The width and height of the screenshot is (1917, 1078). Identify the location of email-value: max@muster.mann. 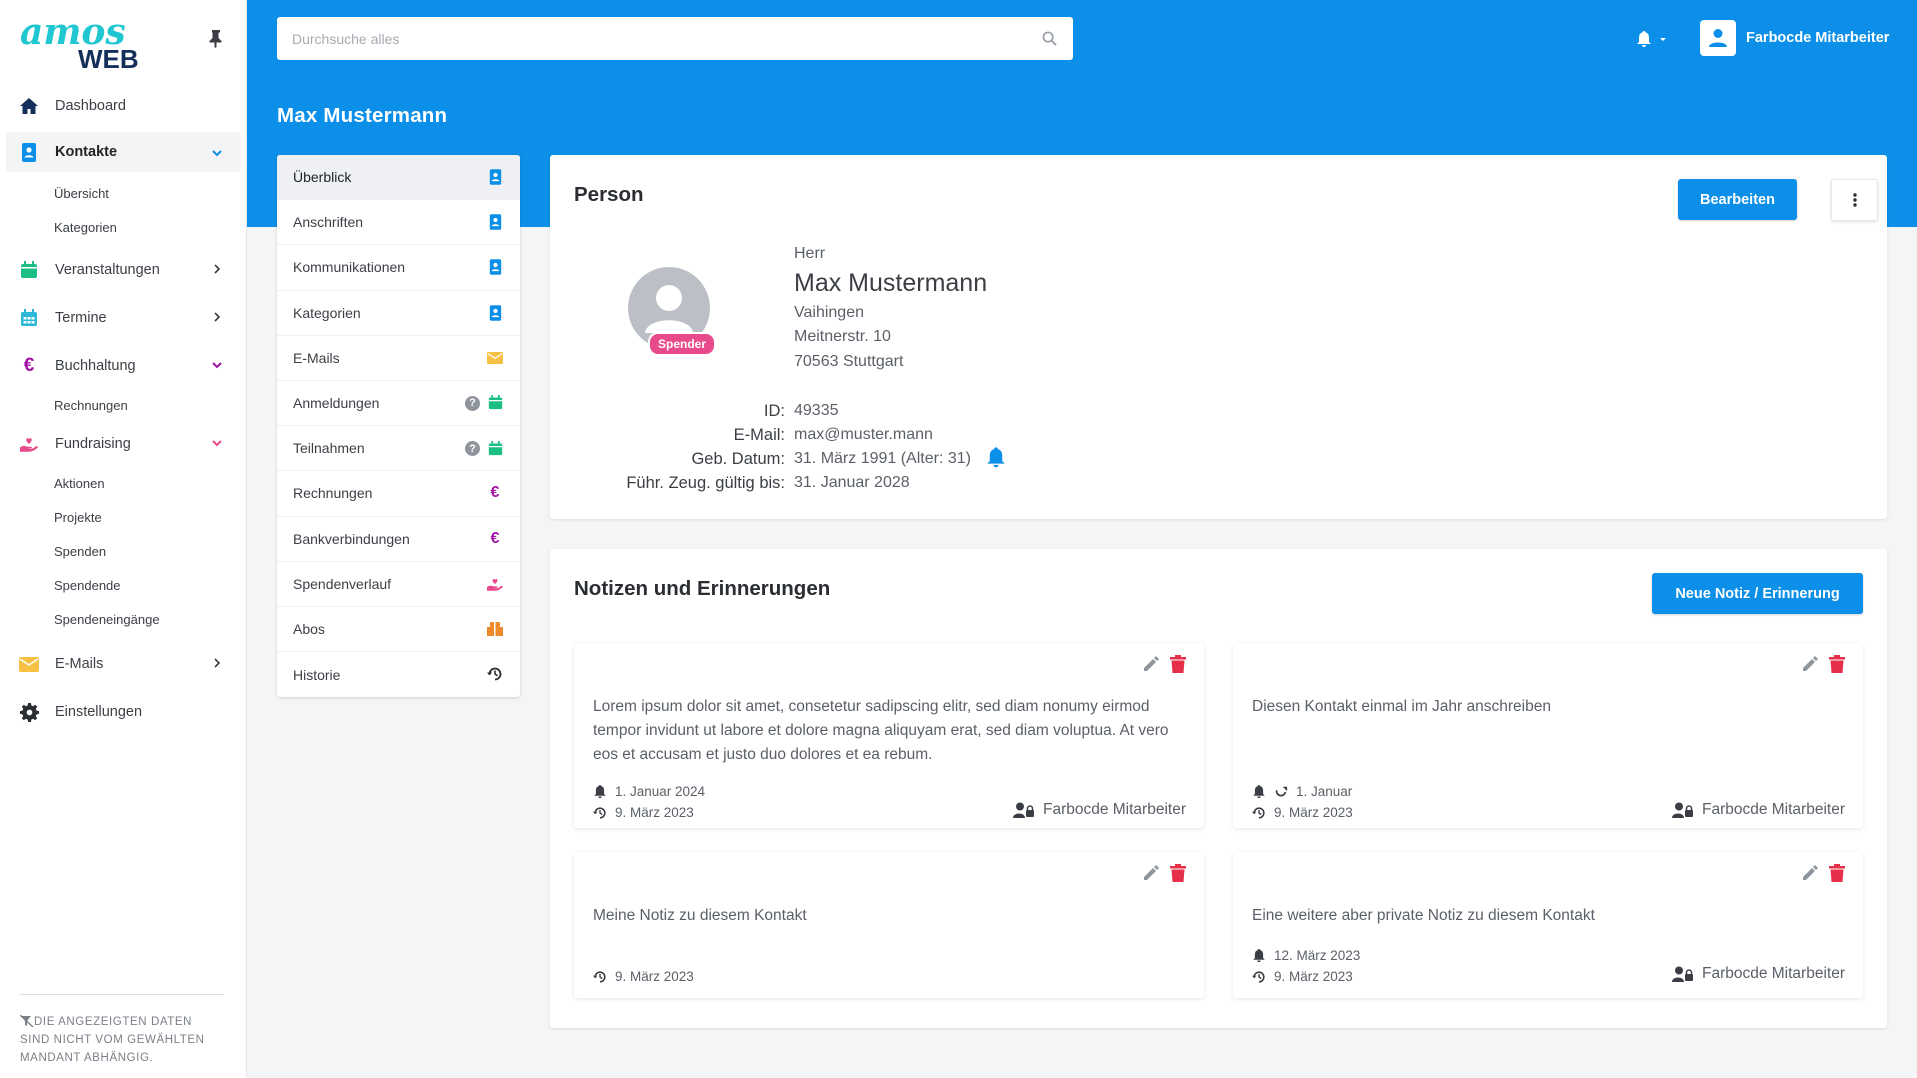
(863, 435).